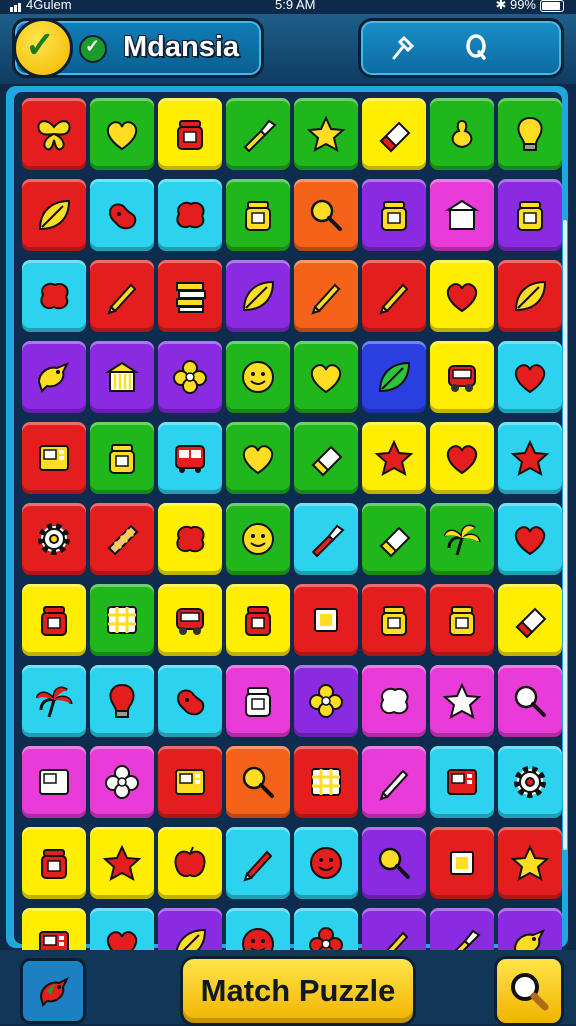 Image resolution: width=576 pixels, height=1026 pixels. Describe the element at coordinates (53, 991) in the screenshot. I see `bird-icon` at that location.